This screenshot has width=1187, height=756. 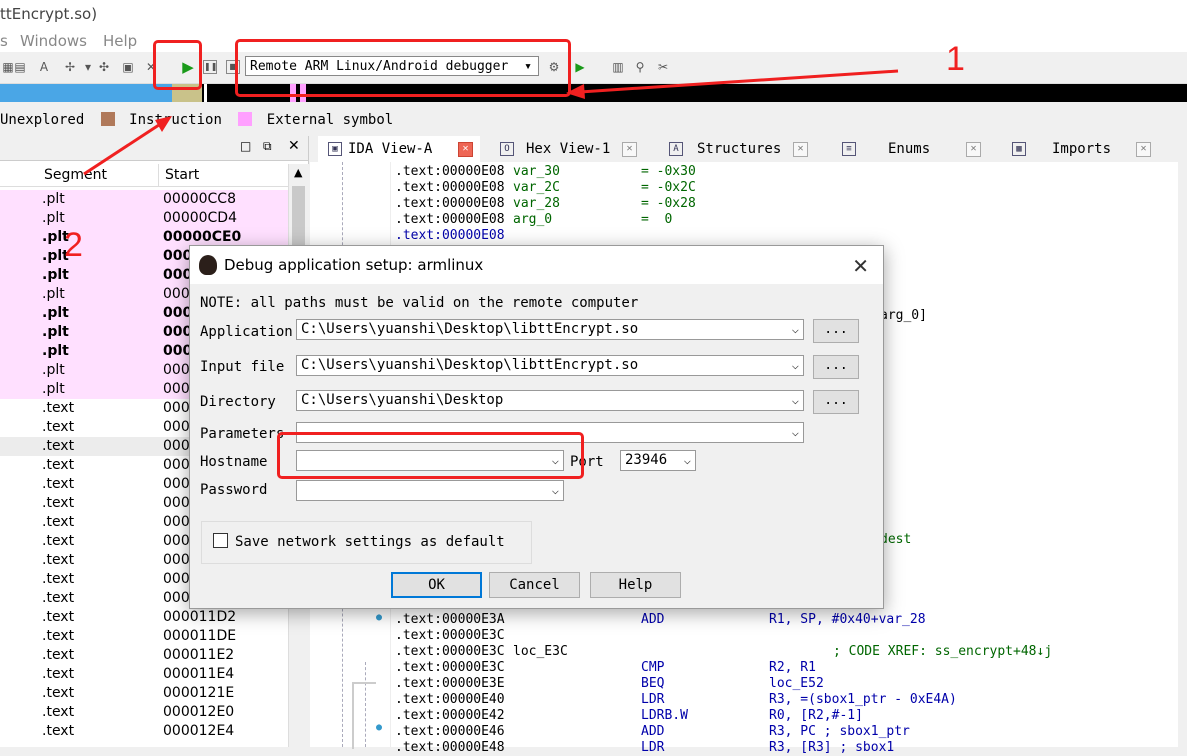 What do you see at coordinates (491, 122) in the screenshot?
I see `annotation-arrows` at bounding box center [491, 122].